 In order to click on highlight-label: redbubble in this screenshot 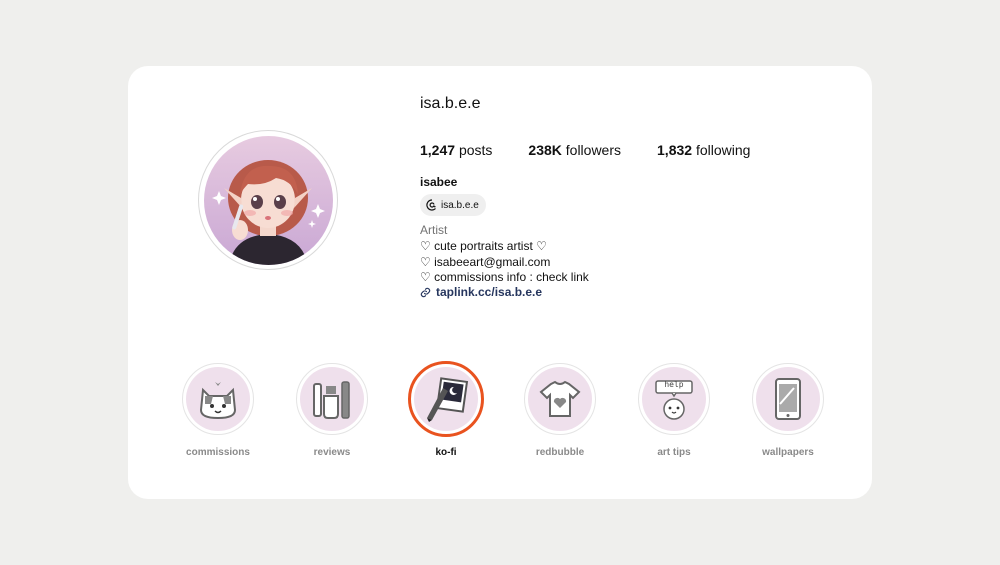, I will do `click(560, 452)`.